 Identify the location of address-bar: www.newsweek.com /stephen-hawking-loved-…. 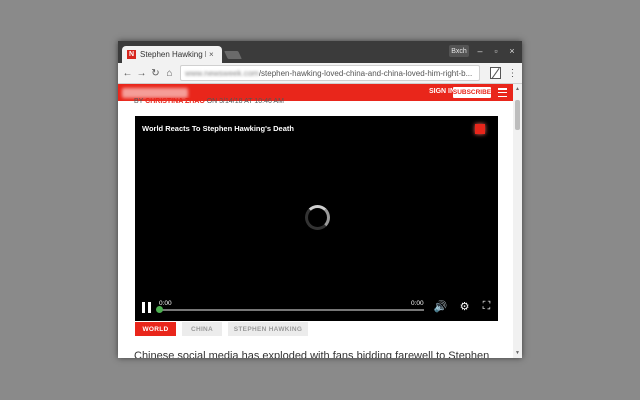
(330, 73).